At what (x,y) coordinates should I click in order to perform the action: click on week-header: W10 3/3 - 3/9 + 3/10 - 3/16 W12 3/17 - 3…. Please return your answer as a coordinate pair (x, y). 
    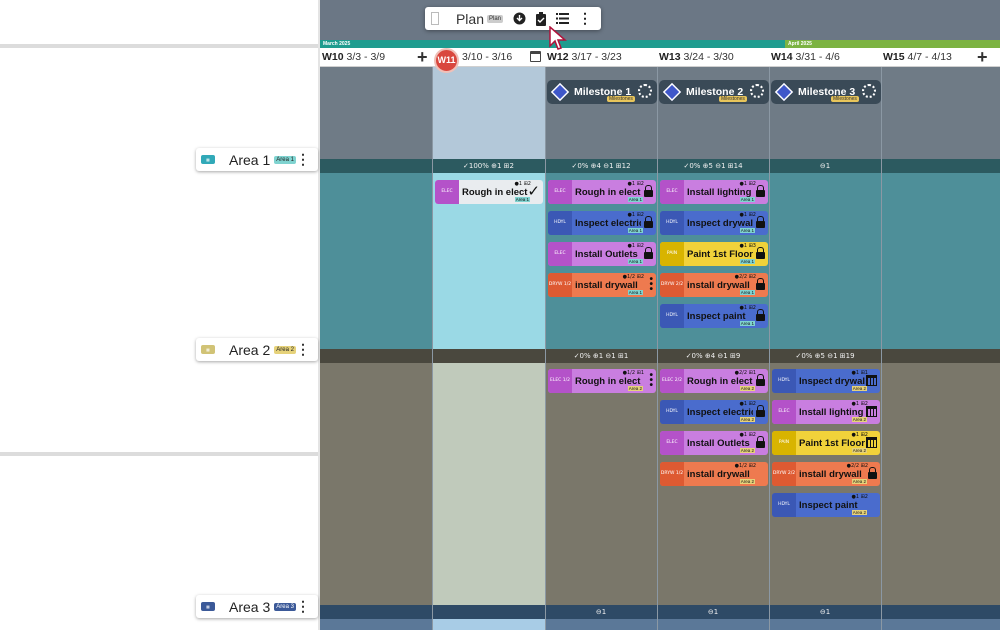
    Looking at the image, I should click on (660, 57).